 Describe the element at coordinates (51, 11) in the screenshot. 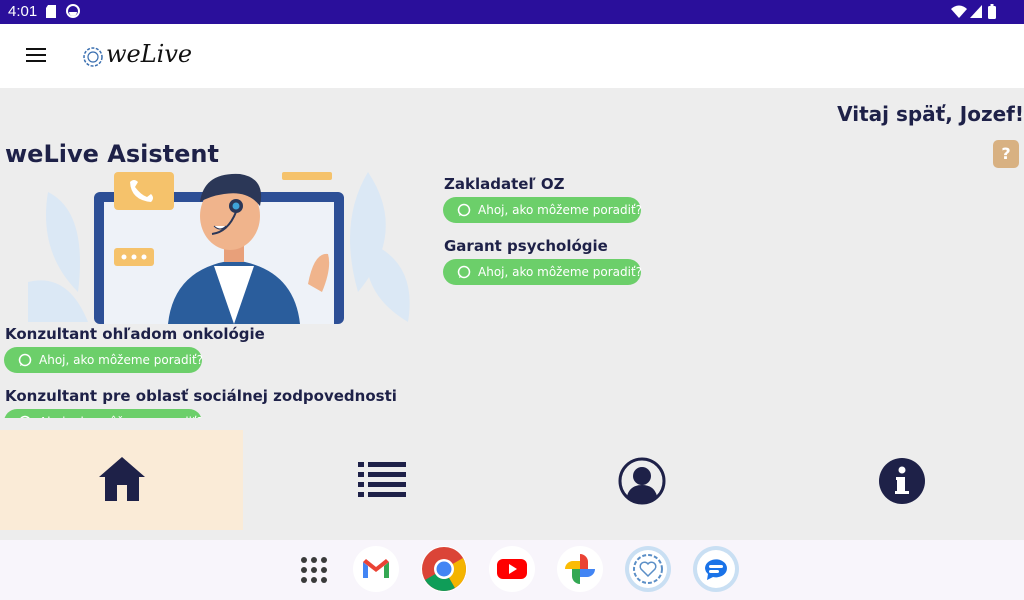

I see `sd-card-icon` at that location.